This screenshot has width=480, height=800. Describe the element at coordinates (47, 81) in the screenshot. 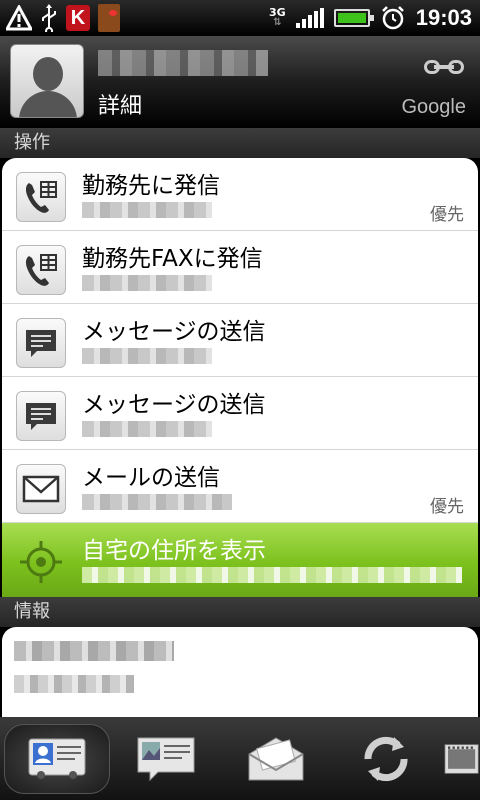

I see `contact-avatar` at that location.